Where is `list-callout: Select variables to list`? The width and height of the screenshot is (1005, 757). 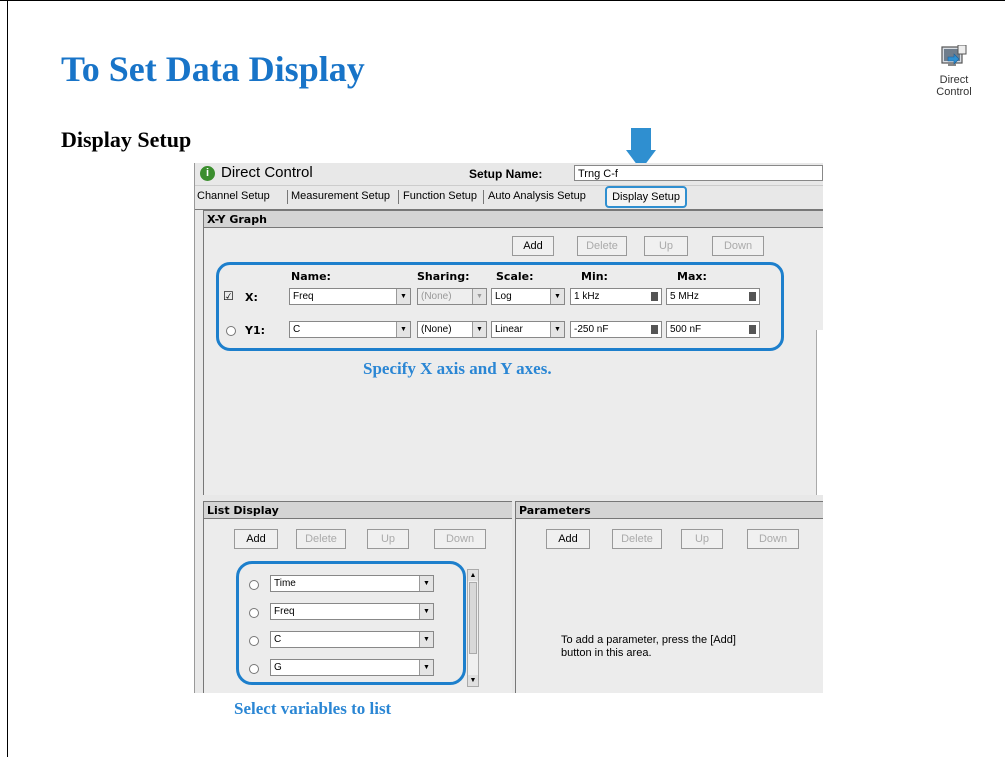 list-callout: Select variables to list is located at coordinates (313, 708).